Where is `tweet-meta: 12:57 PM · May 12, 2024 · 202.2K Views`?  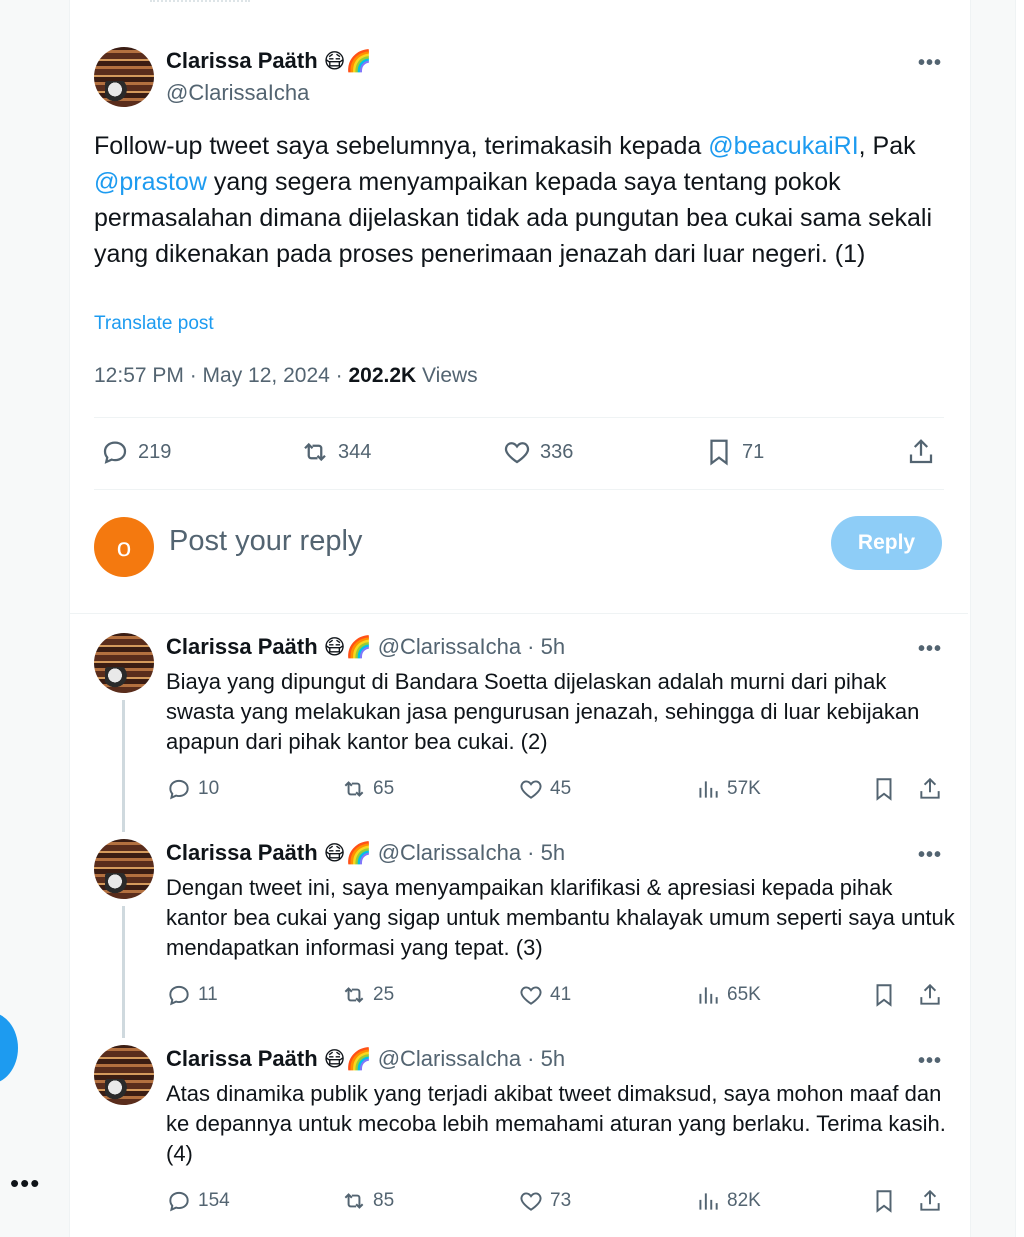 tweet-meta: 12:57 PM · May 12, 2024 · 202.2K Views is located at coordinates (286, 376).